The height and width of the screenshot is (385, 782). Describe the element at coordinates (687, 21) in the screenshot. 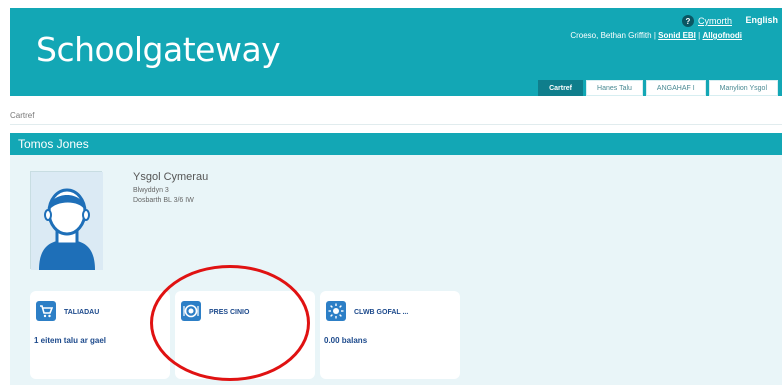

I see `help-icon: ?` at that location.